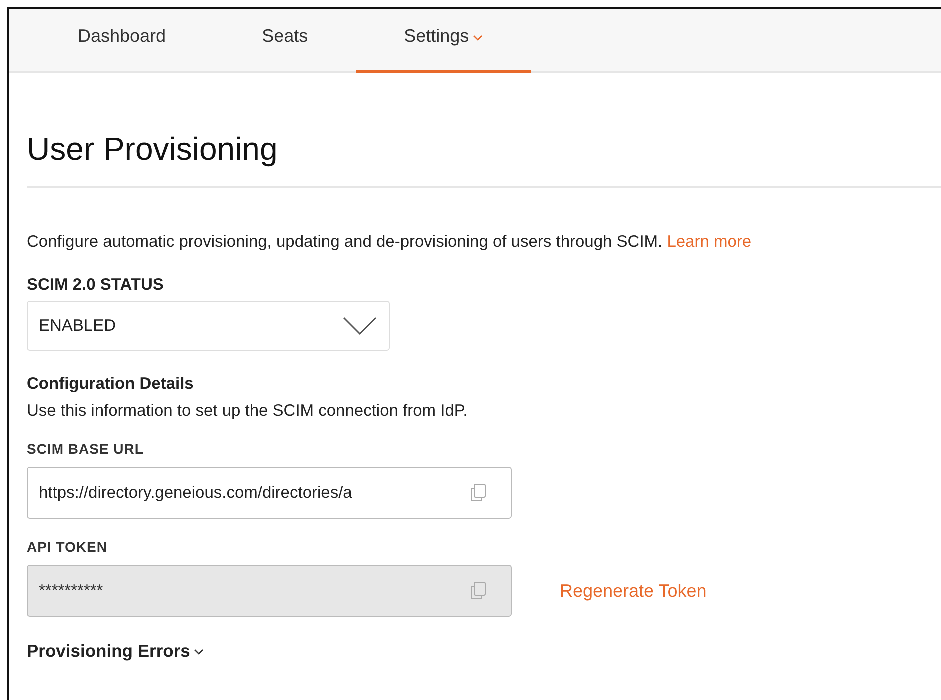  What do you see at coordinates (390, 242) in the screenshot?
I see `description-text: Configure automatic provisioning, updating and de-provisioning of users through SCIM. Learn more` at bounding box center [390, 242].